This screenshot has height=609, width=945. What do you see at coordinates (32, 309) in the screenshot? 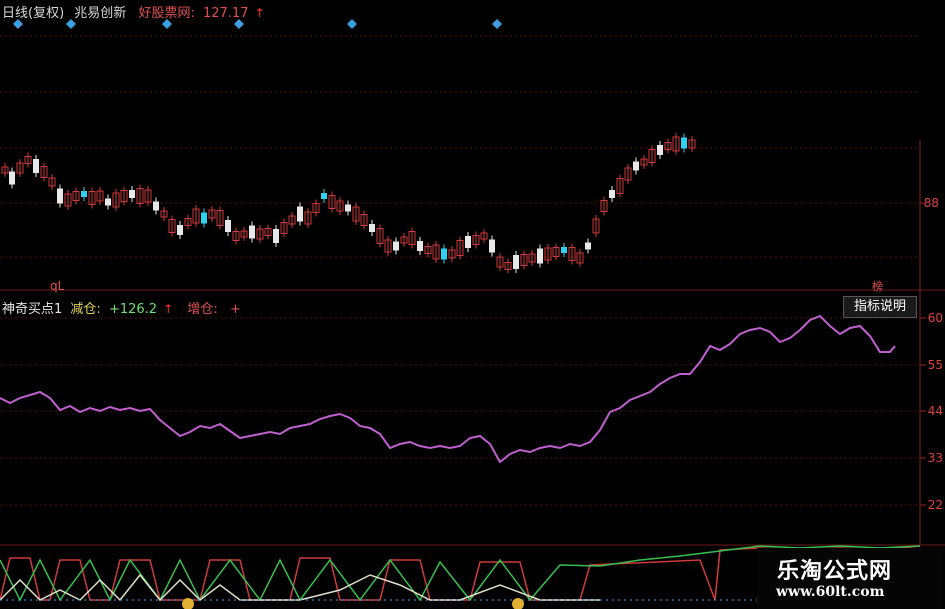
I see `indicator-name: 神奇买点1` at bounding box center [32, 309].